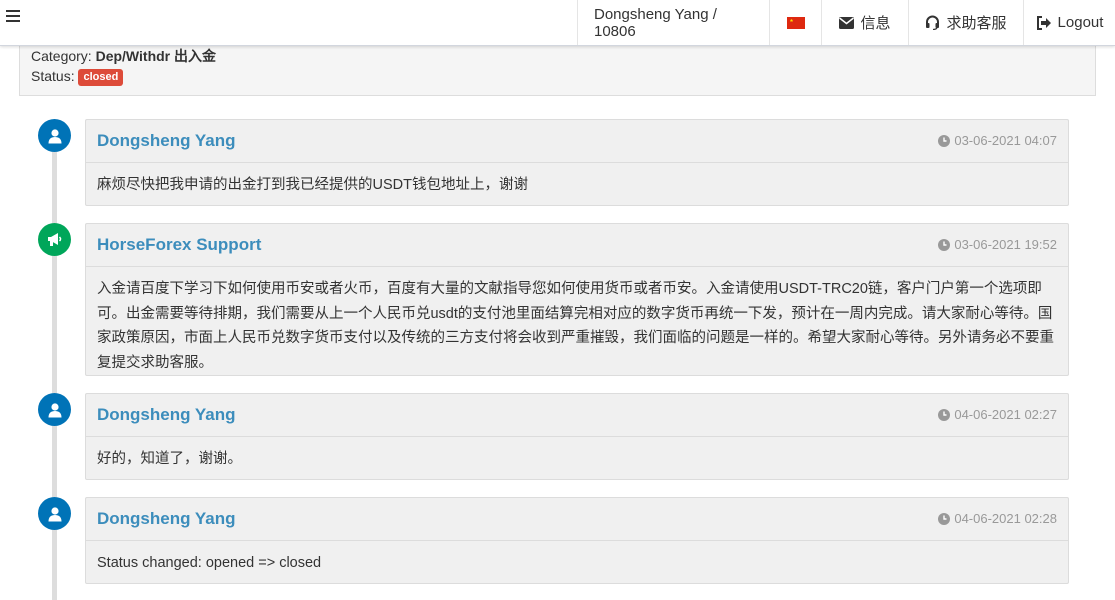 This screenshot has height=600, width=1115. I want to click on bullhorn-icon, so click(54, 239).